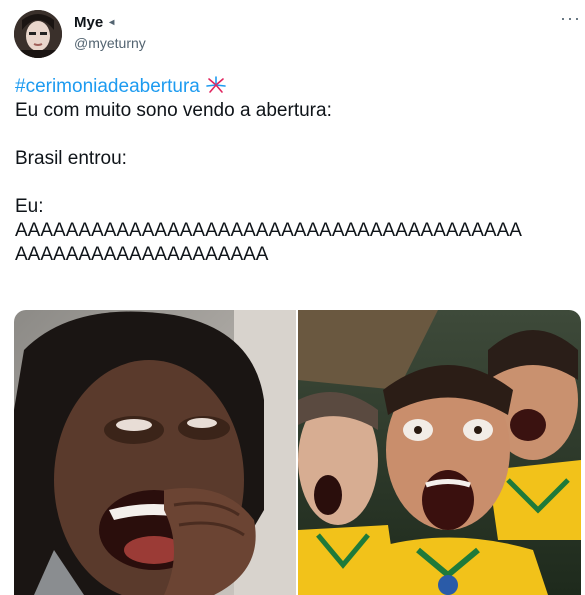 This screenshot has height=595, width=585. Describe the element at coordinates (107, 86) in the screenshot. I see `hashtag-link: #cerimoniadeabertura` at that location.